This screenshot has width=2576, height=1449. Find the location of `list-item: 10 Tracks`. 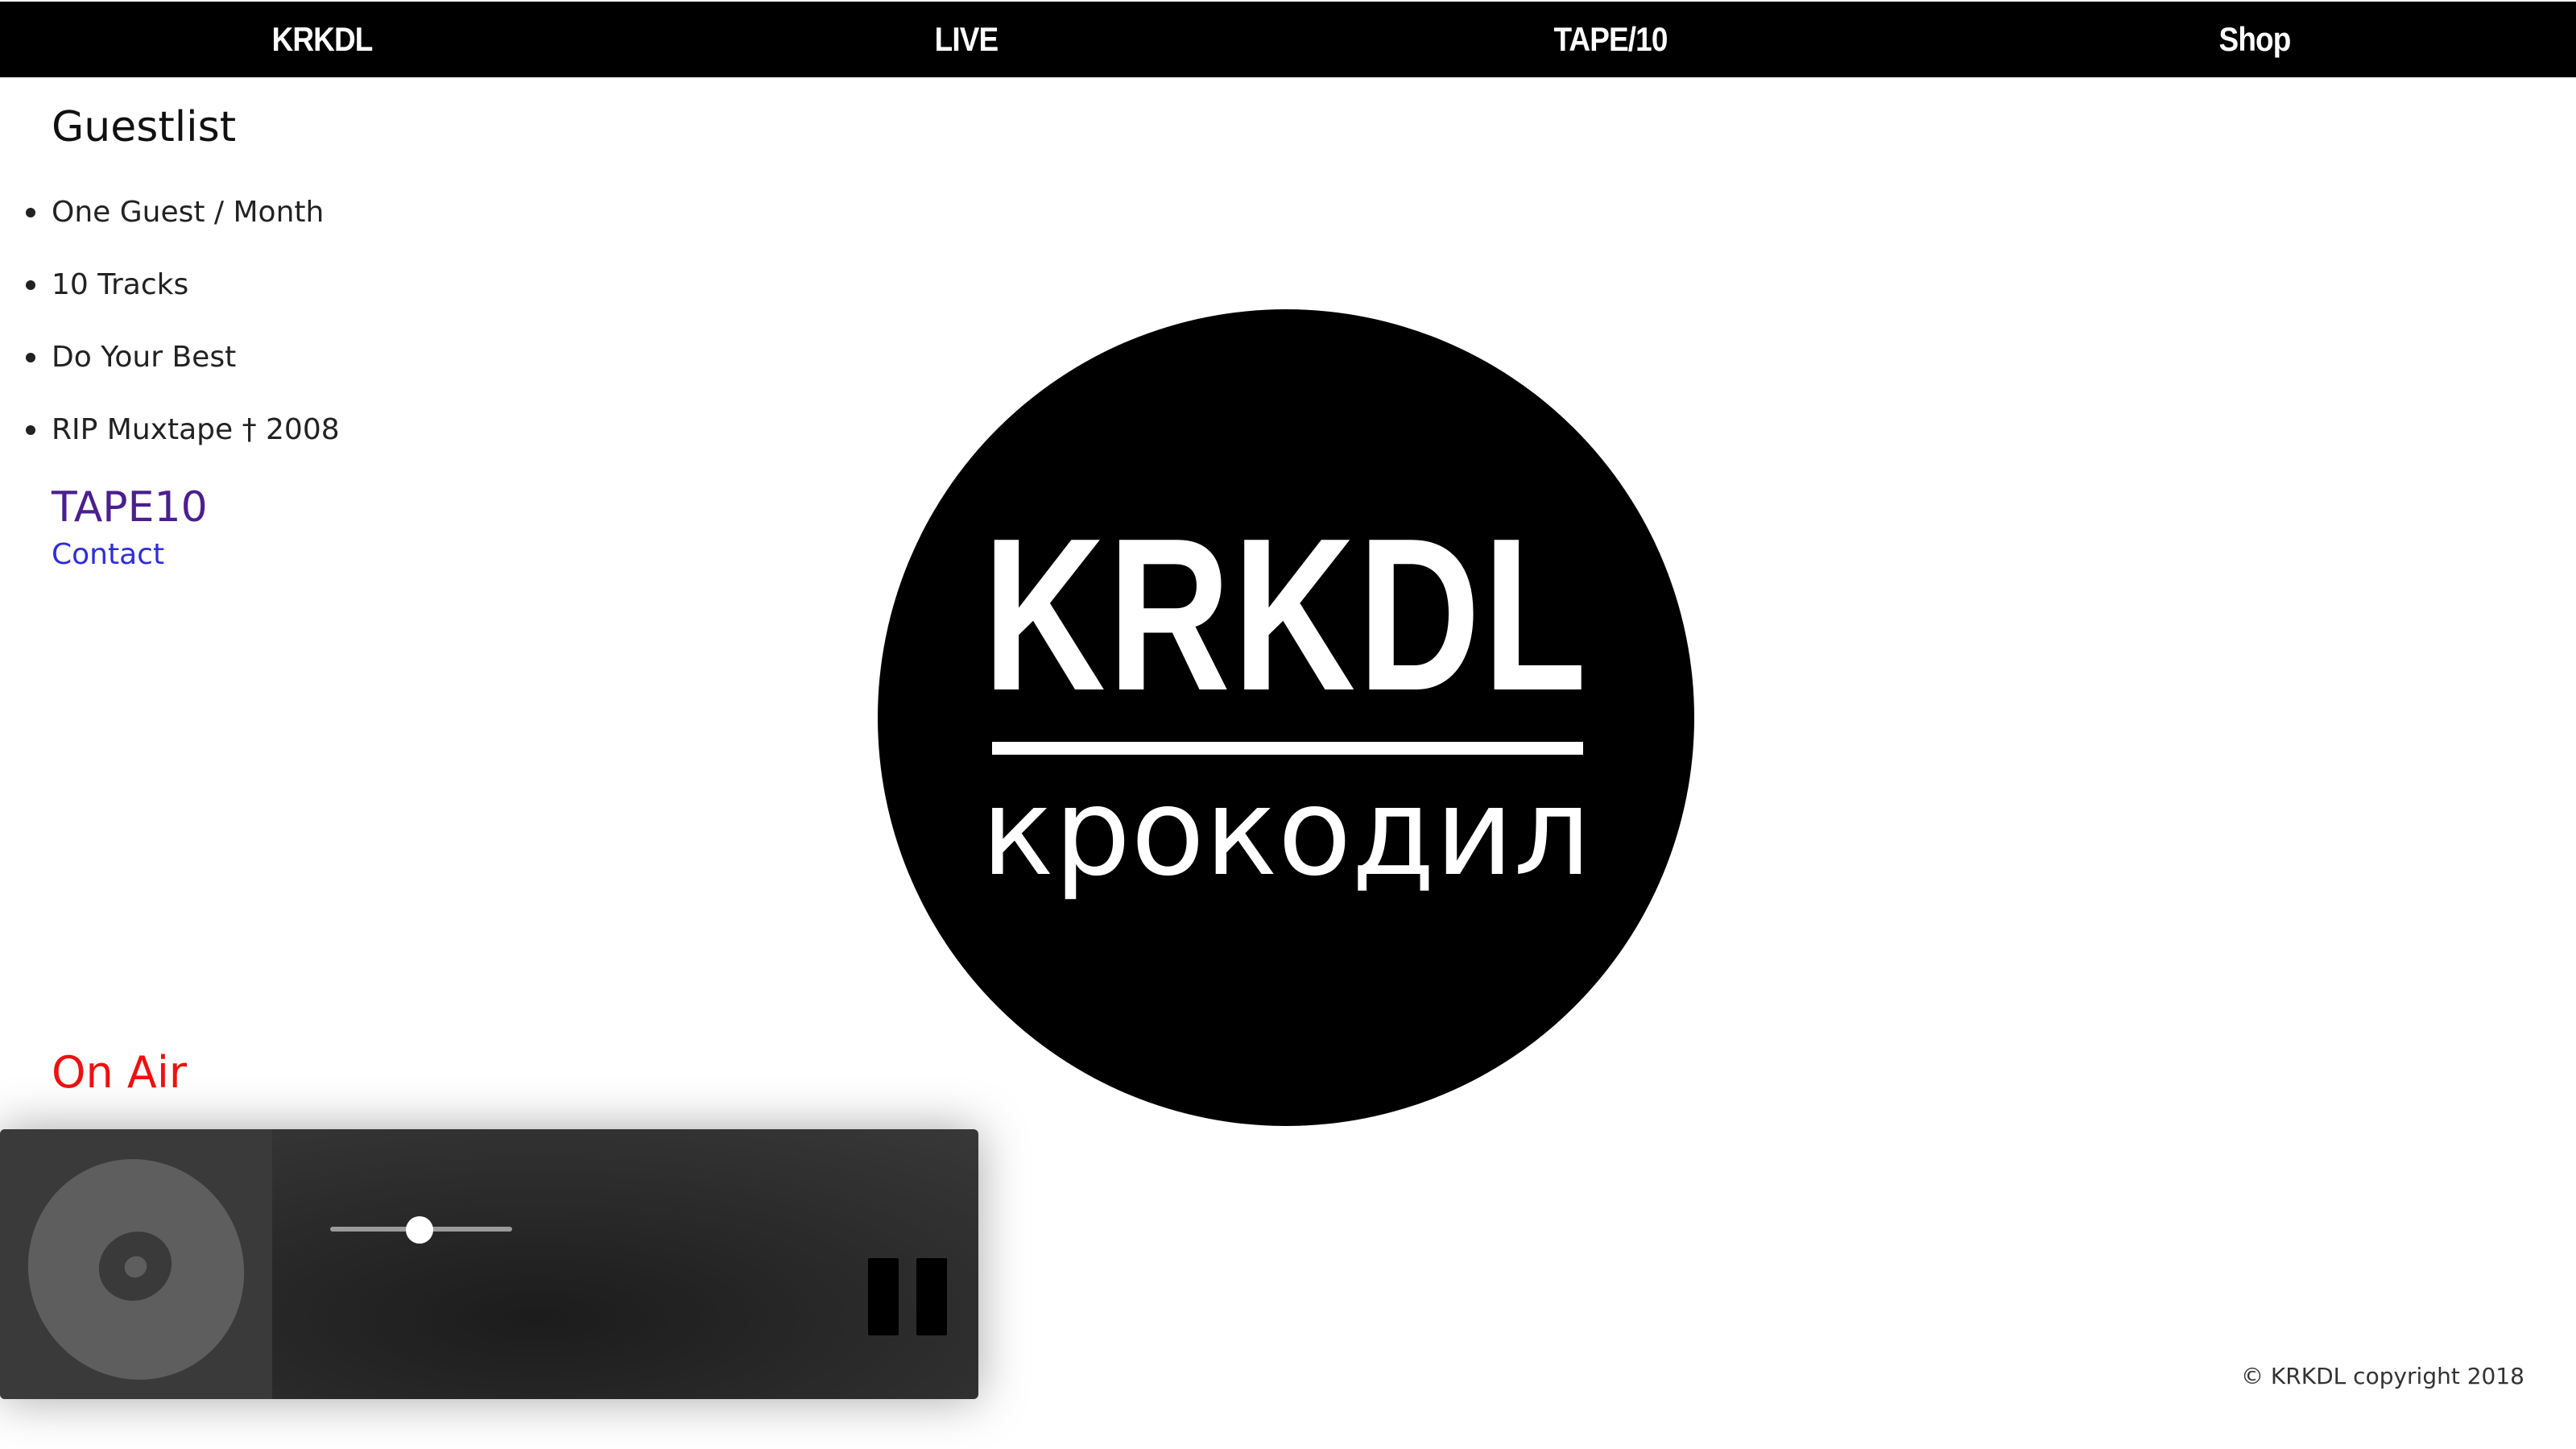

list-item: 10 Tracks is located at coordinates (170, 295).